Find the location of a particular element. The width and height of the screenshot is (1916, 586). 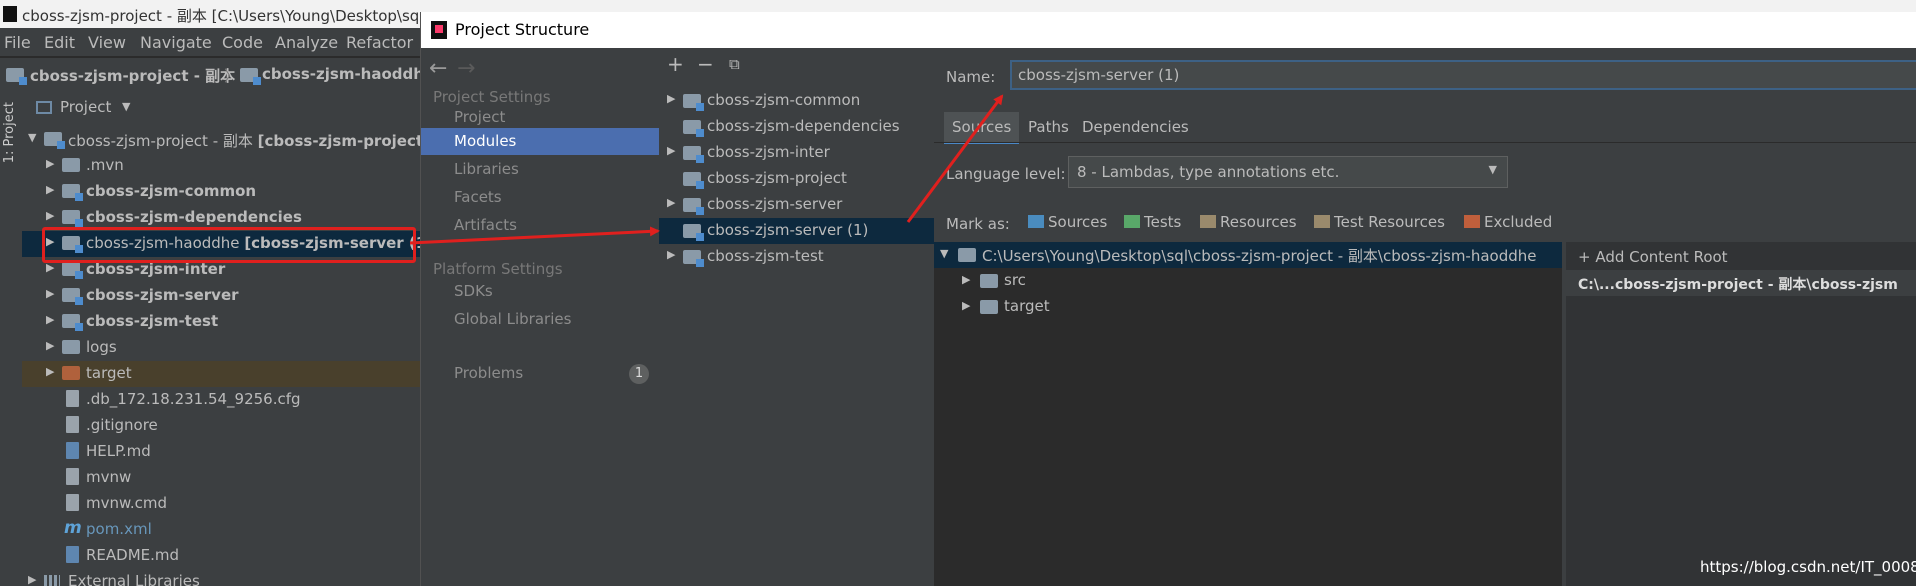

watermark: https://blog.csdn.net/IT_0008 is located at coordinates (1808, 567).